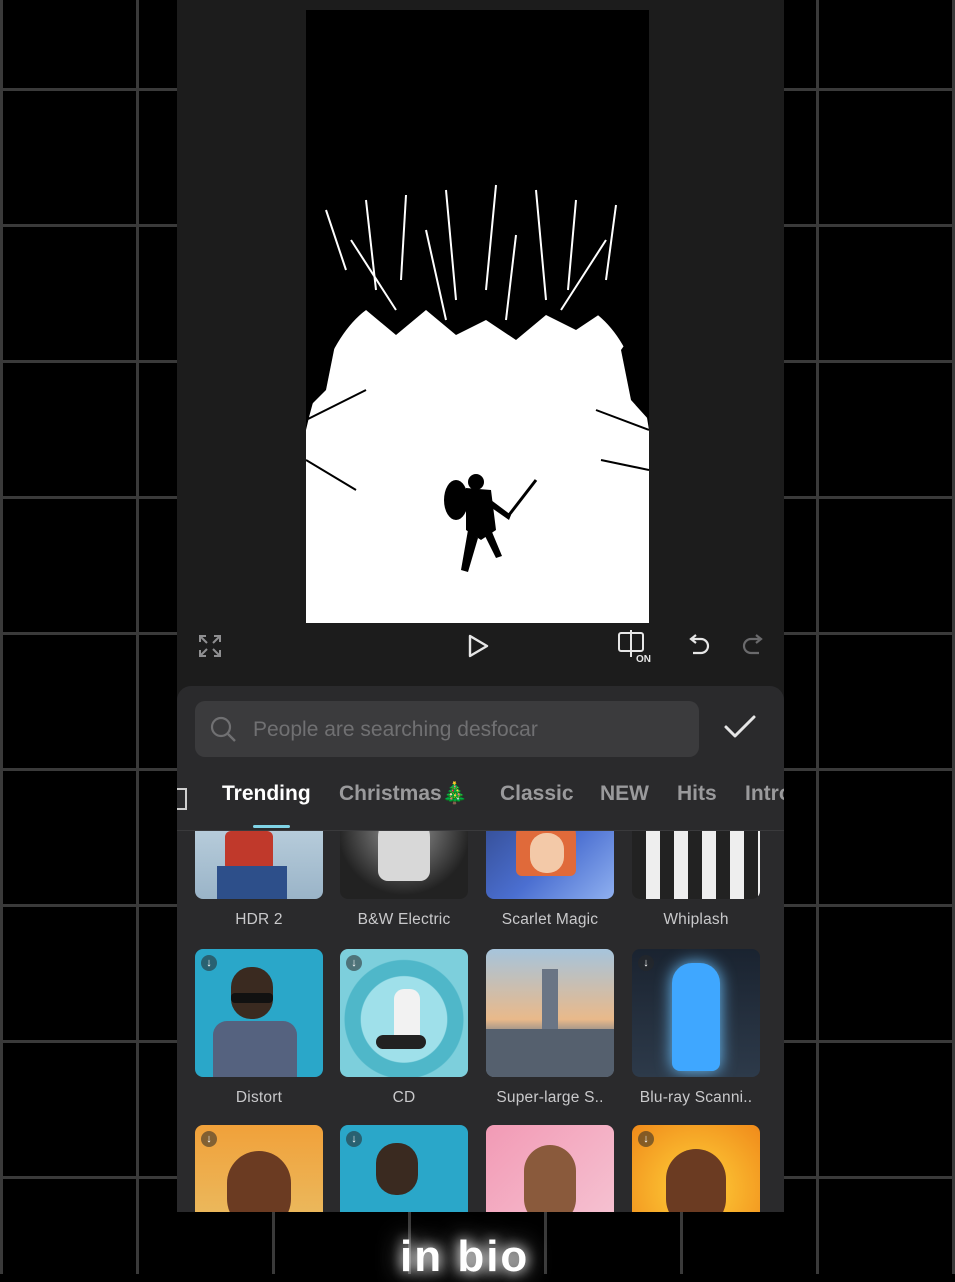 The image size is (955, 1282). I want to click on search-bar, so click(447, 730).